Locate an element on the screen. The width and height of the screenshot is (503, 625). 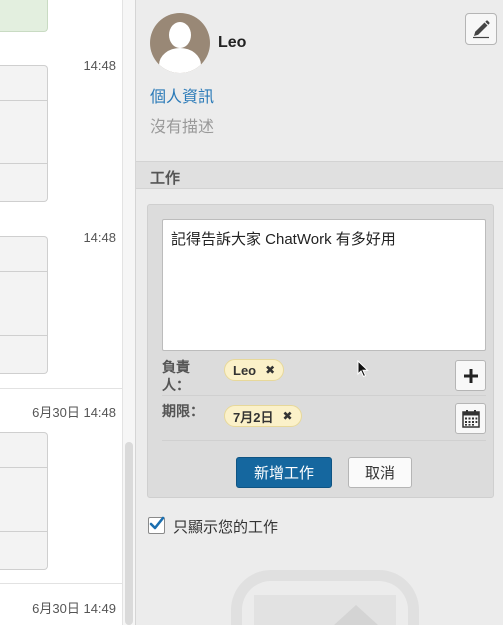
deadline-chip-label: 7月2日 is located at coordinates (253, 417).